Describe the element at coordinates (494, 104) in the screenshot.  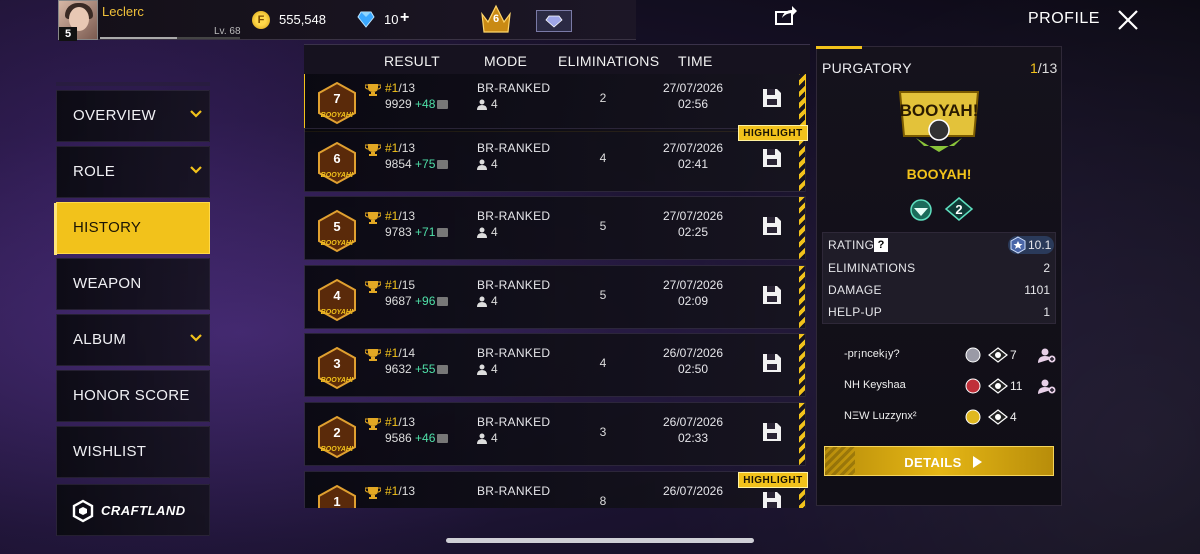
I see `squad-count: 4` at that location.